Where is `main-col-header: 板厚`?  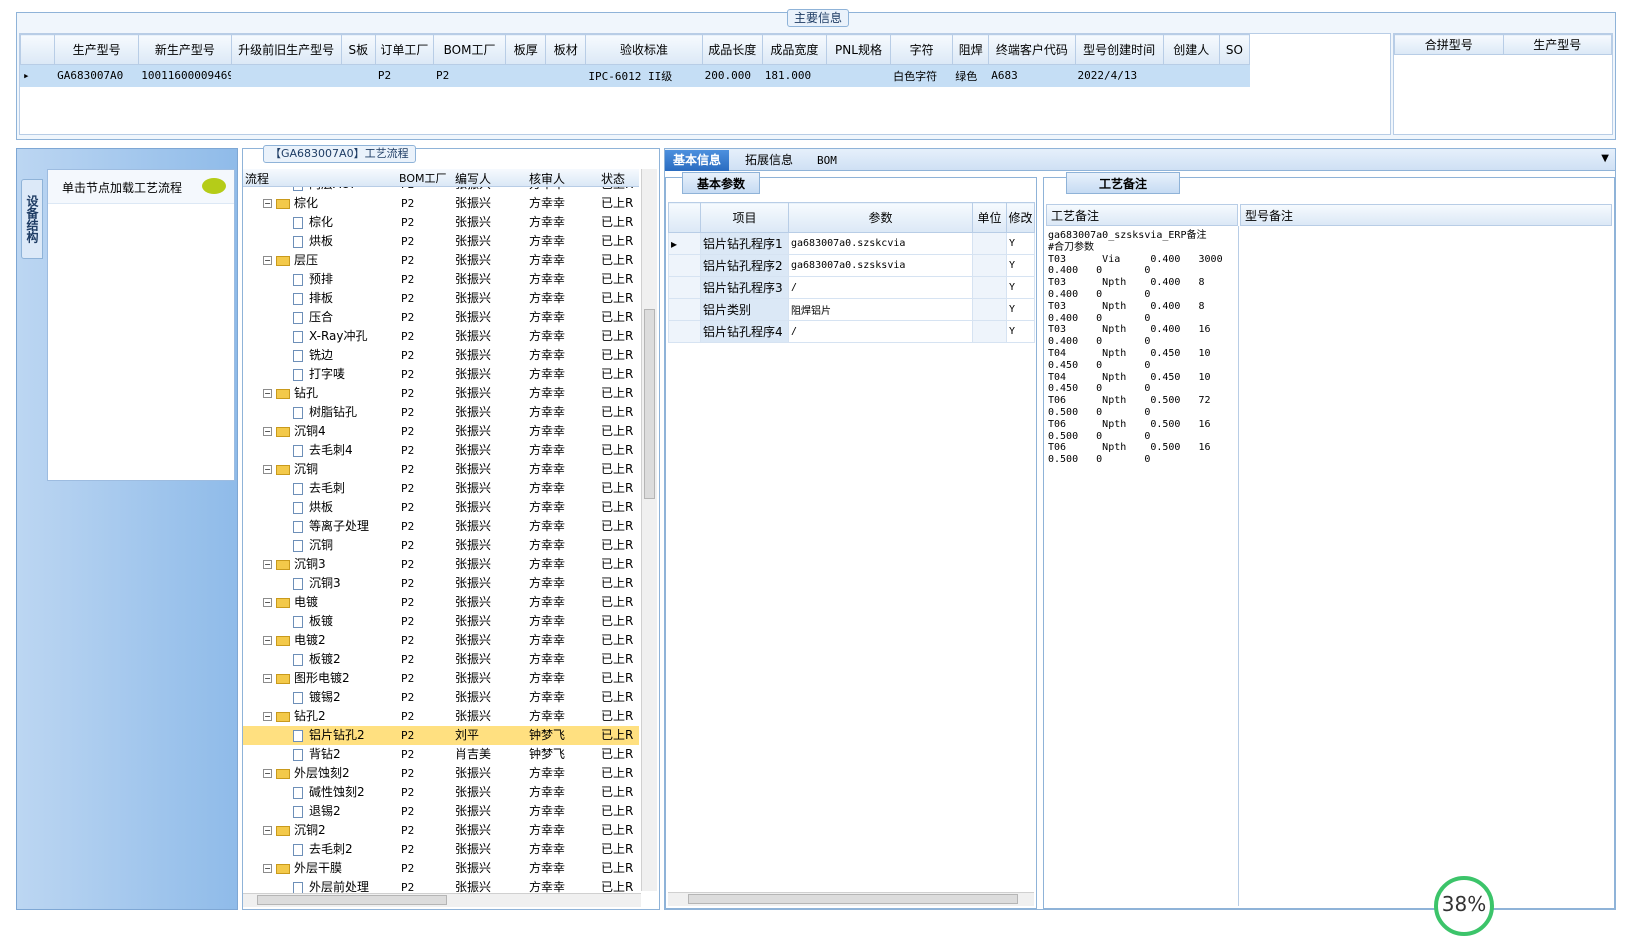
main-col-header: 板厚 is located at coordinates (526, 49).